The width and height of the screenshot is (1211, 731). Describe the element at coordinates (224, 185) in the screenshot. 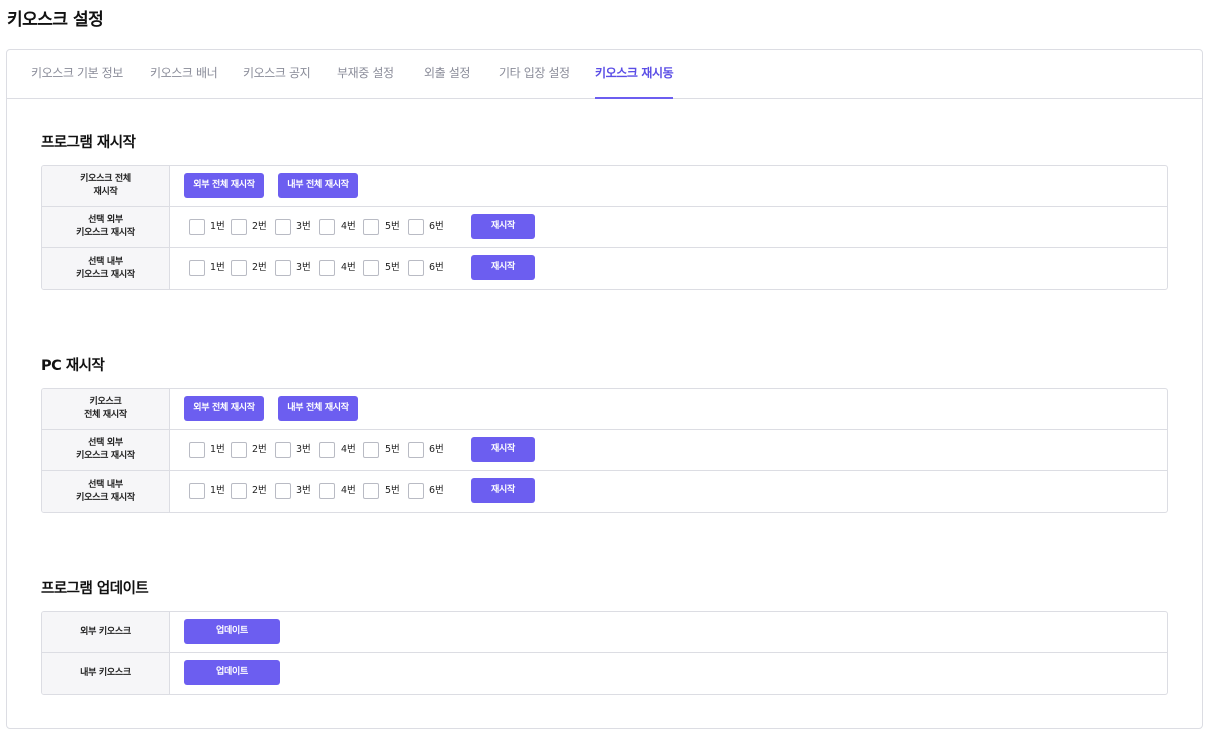

I see `program-outer-all-restart-button: 외부 전체 재시작` at that location.